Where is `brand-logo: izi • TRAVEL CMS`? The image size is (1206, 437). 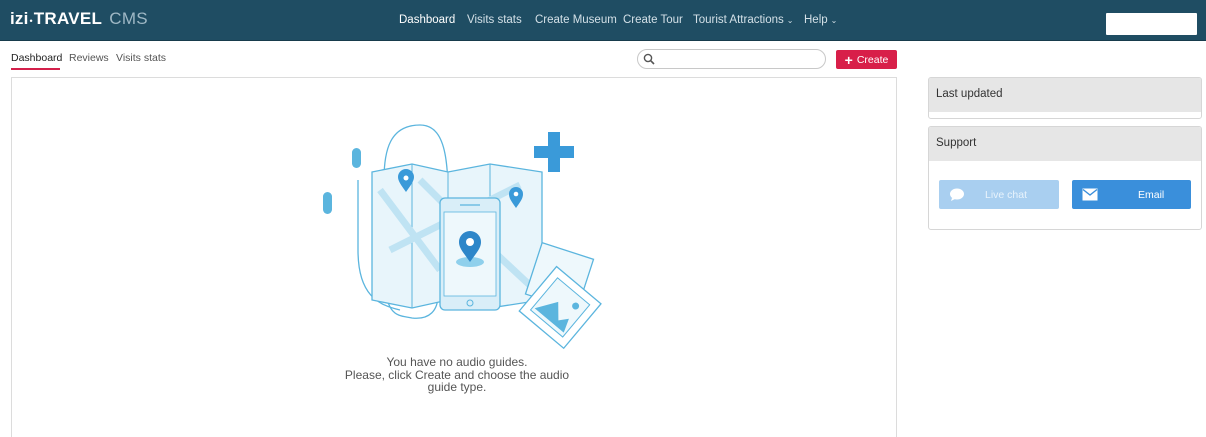
brand-logo: izi • TRAVEL CMS is located at coordinates (79, 20).